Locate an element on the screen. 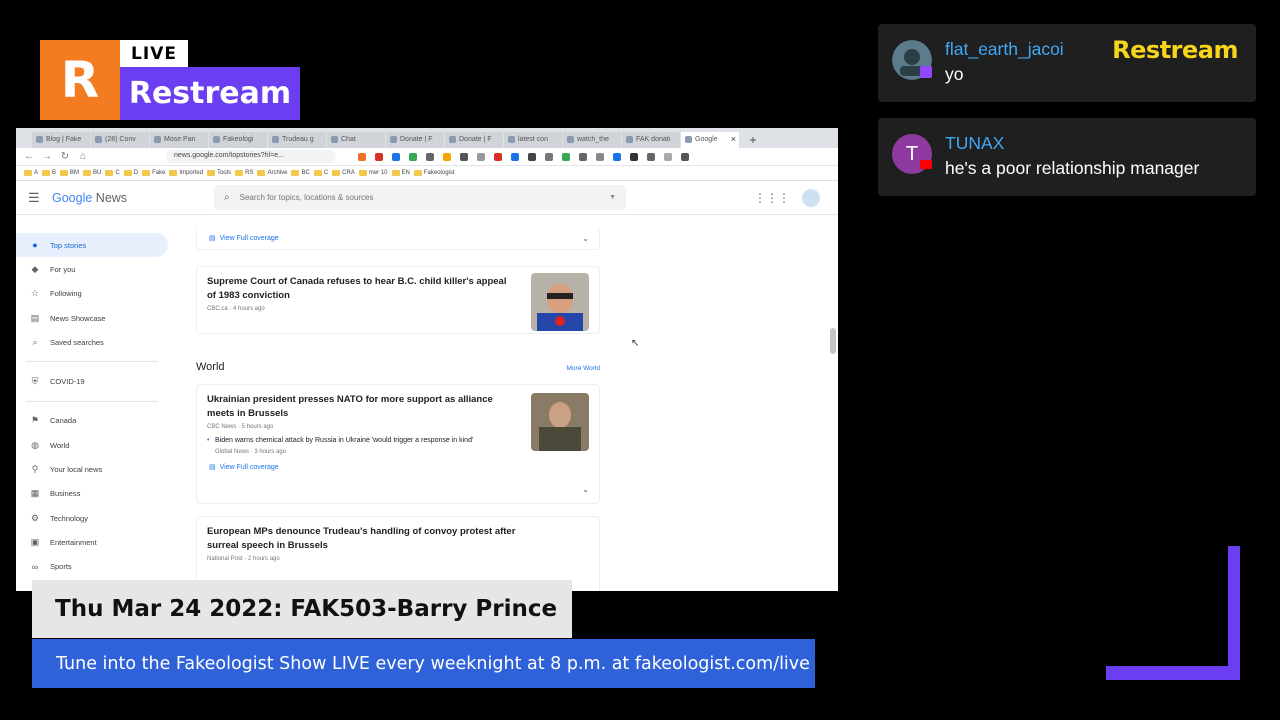 The height and width of the screenshot is (720, 1280). chevron-down-icon: ▼ is located at coordinates (612, 197).